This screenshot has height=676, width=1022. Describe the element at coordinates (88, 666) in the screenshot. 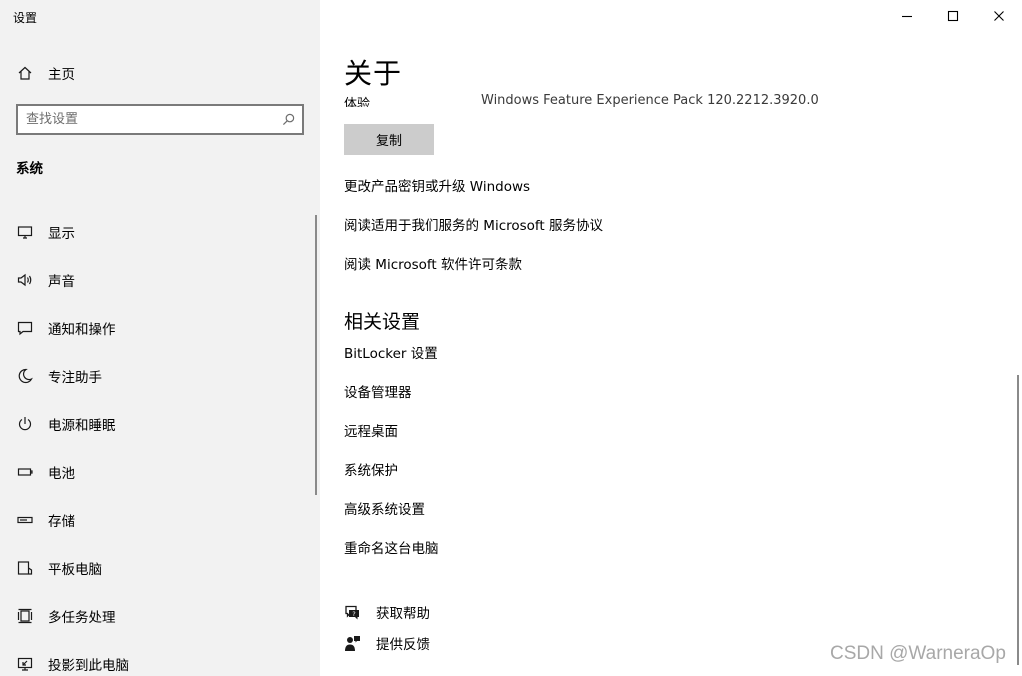

I see `sidebar-item-label: 投影到此电脑` at that location.